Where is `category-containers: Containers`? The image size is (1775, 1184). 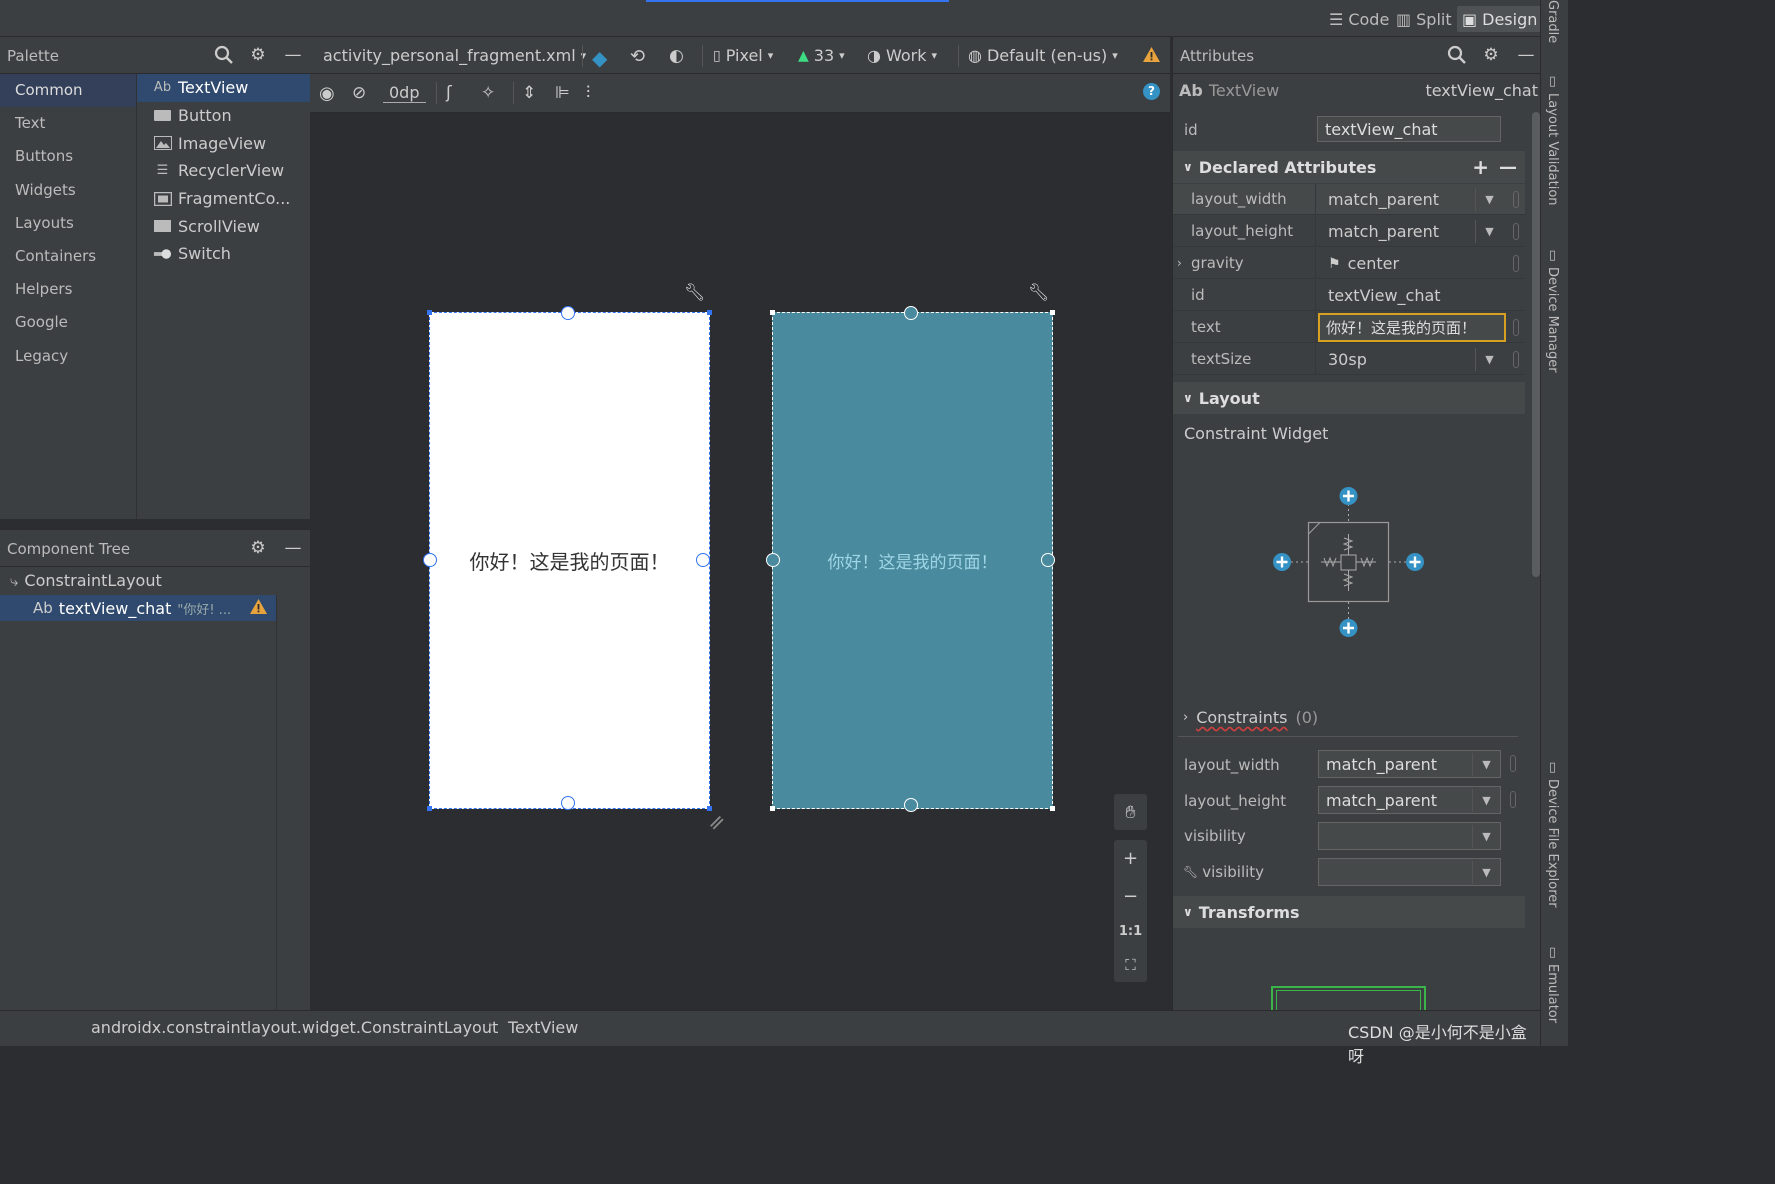 category-containers: Containers is located at coordinates (68, 256).